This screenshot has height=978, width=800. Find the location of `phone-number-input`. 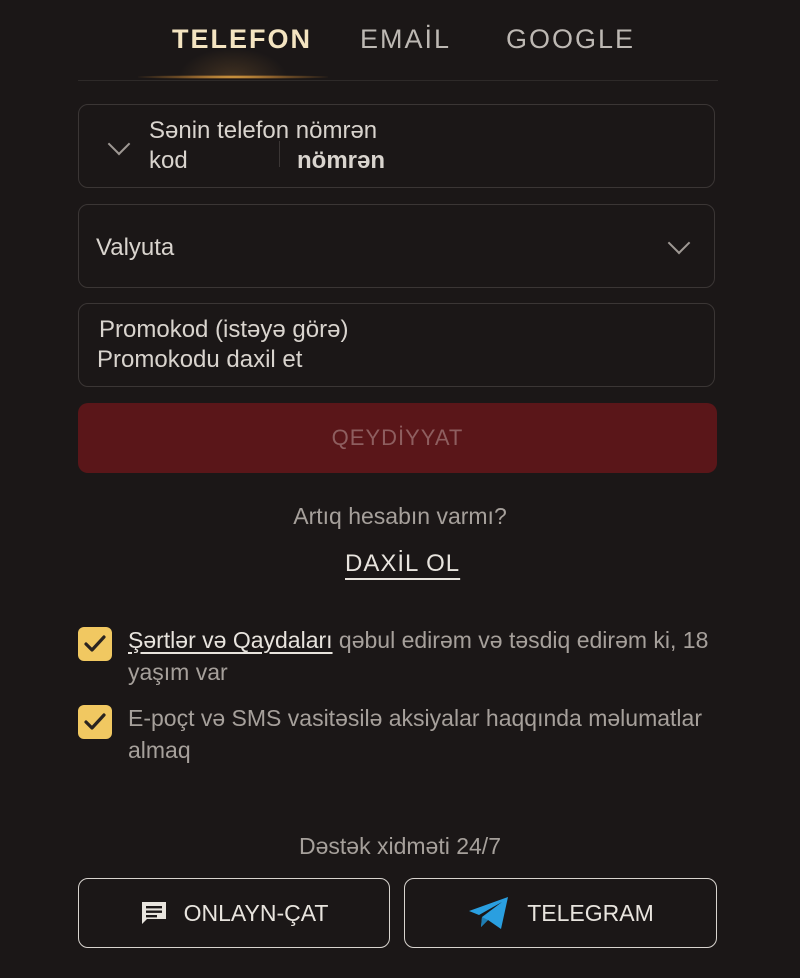

phone-number-input is located at coordinates (487, 161).